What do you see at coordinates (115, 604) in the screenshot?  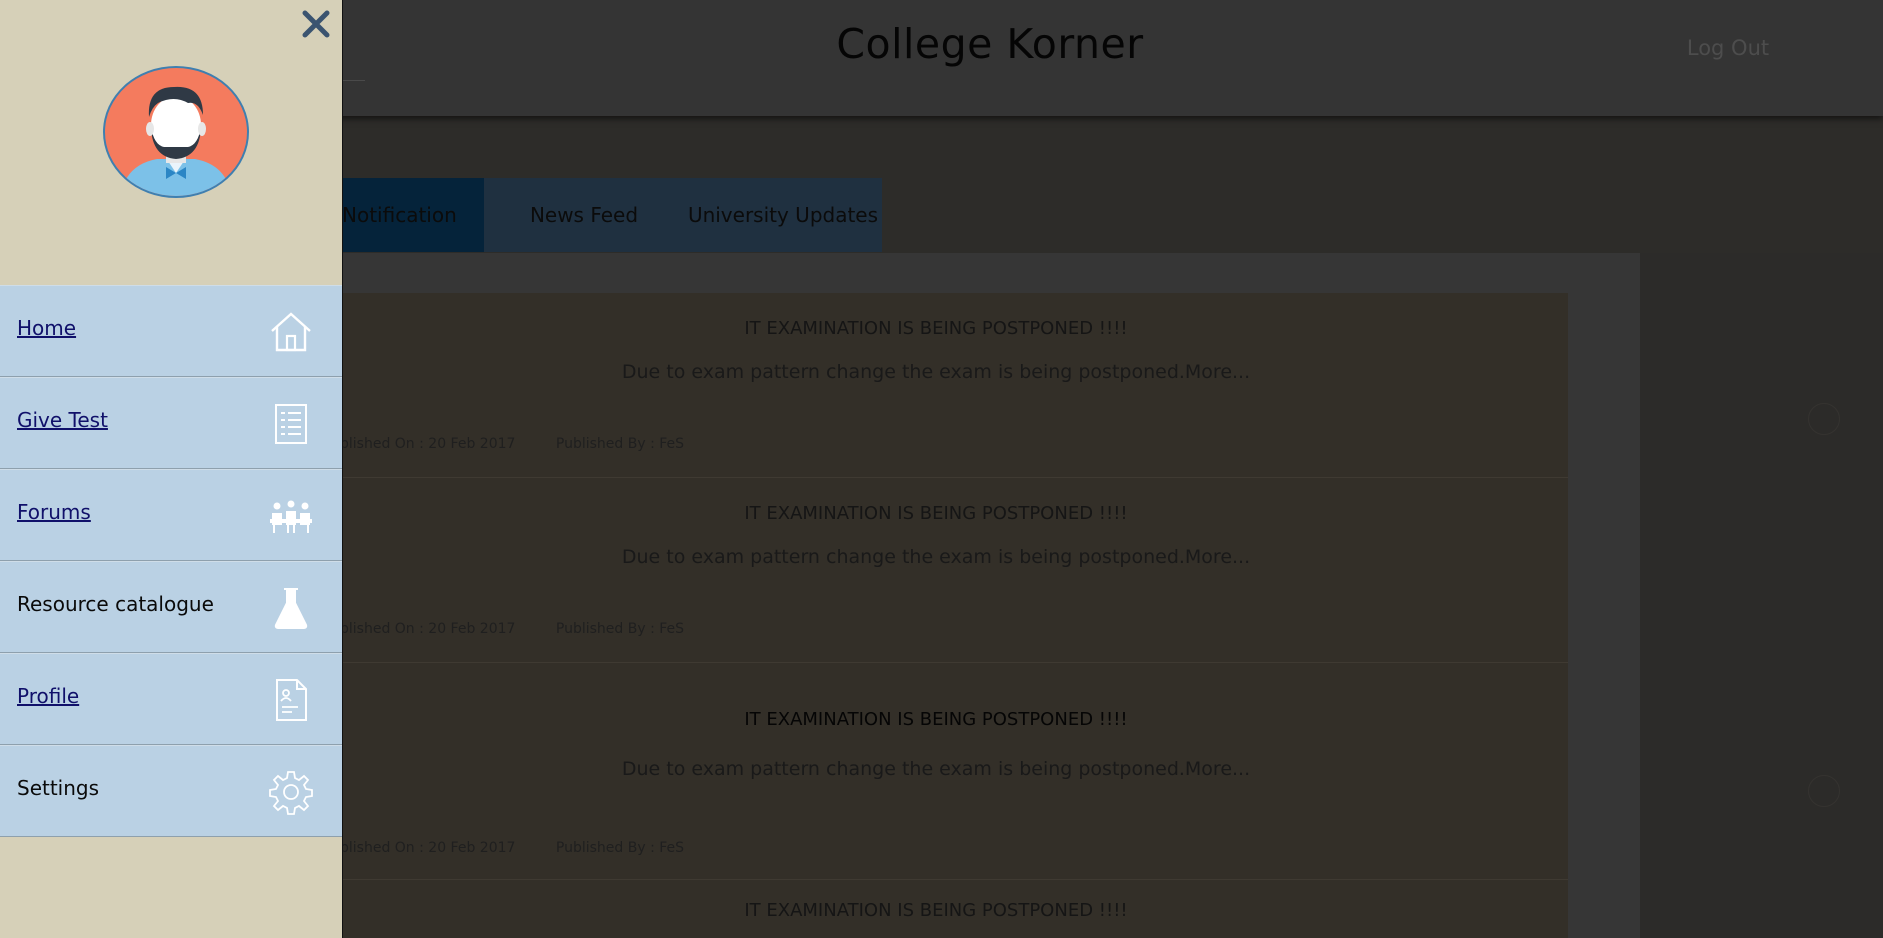 I see `menu-item-label: Resource catalogue` at bounding box center [115, 604].